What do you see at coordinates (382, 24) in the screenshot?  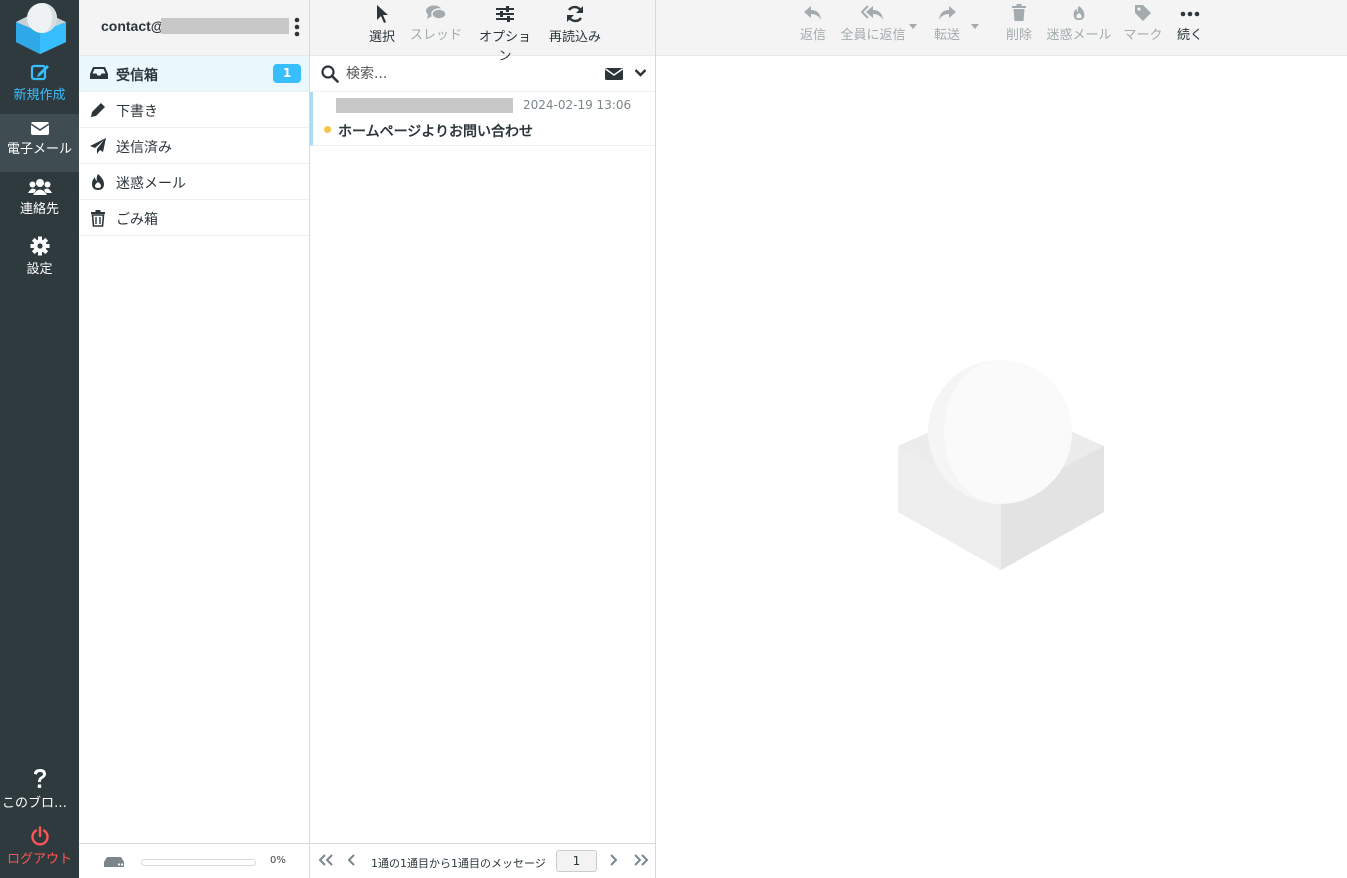 I see `select-button: 選択` at bounding box center [382, 24].